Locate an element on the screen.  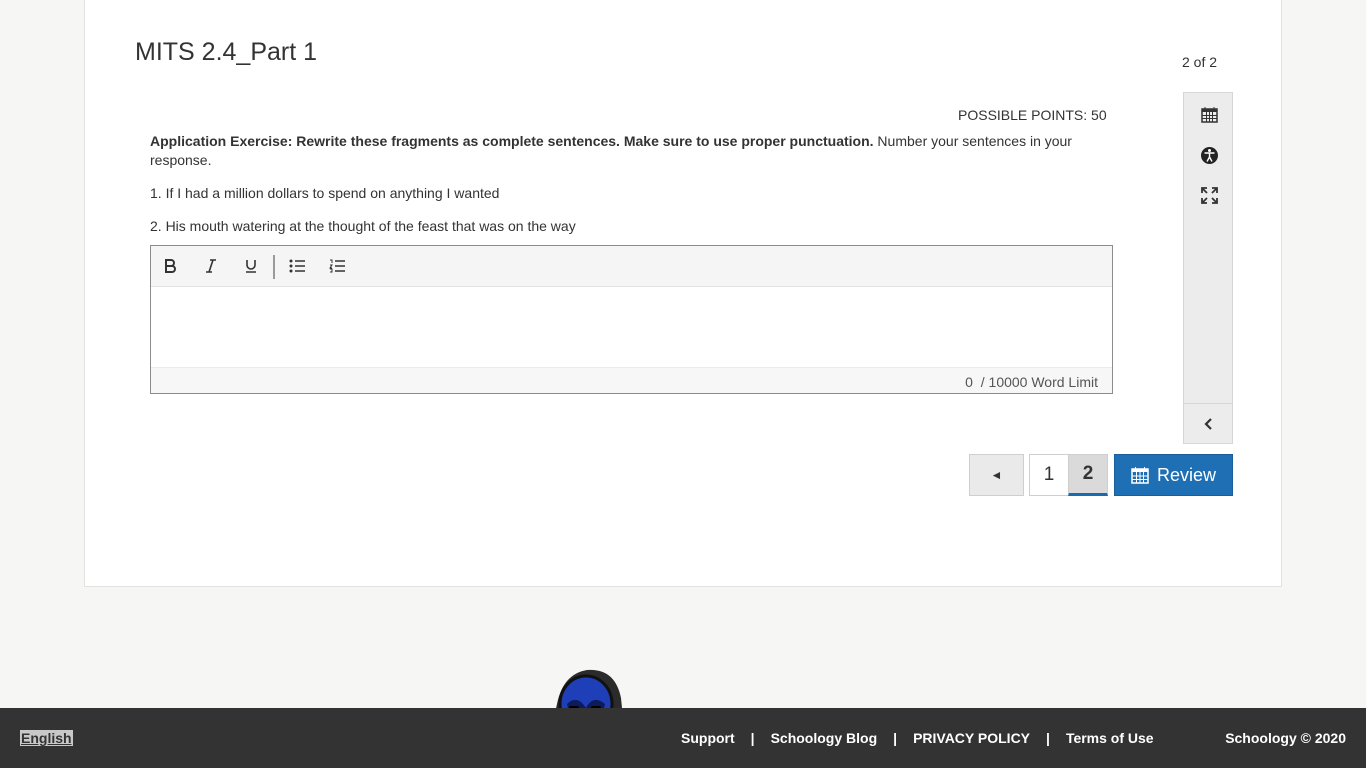
copyright: Schoology © 2020 is located at coordinates (1285, 738).